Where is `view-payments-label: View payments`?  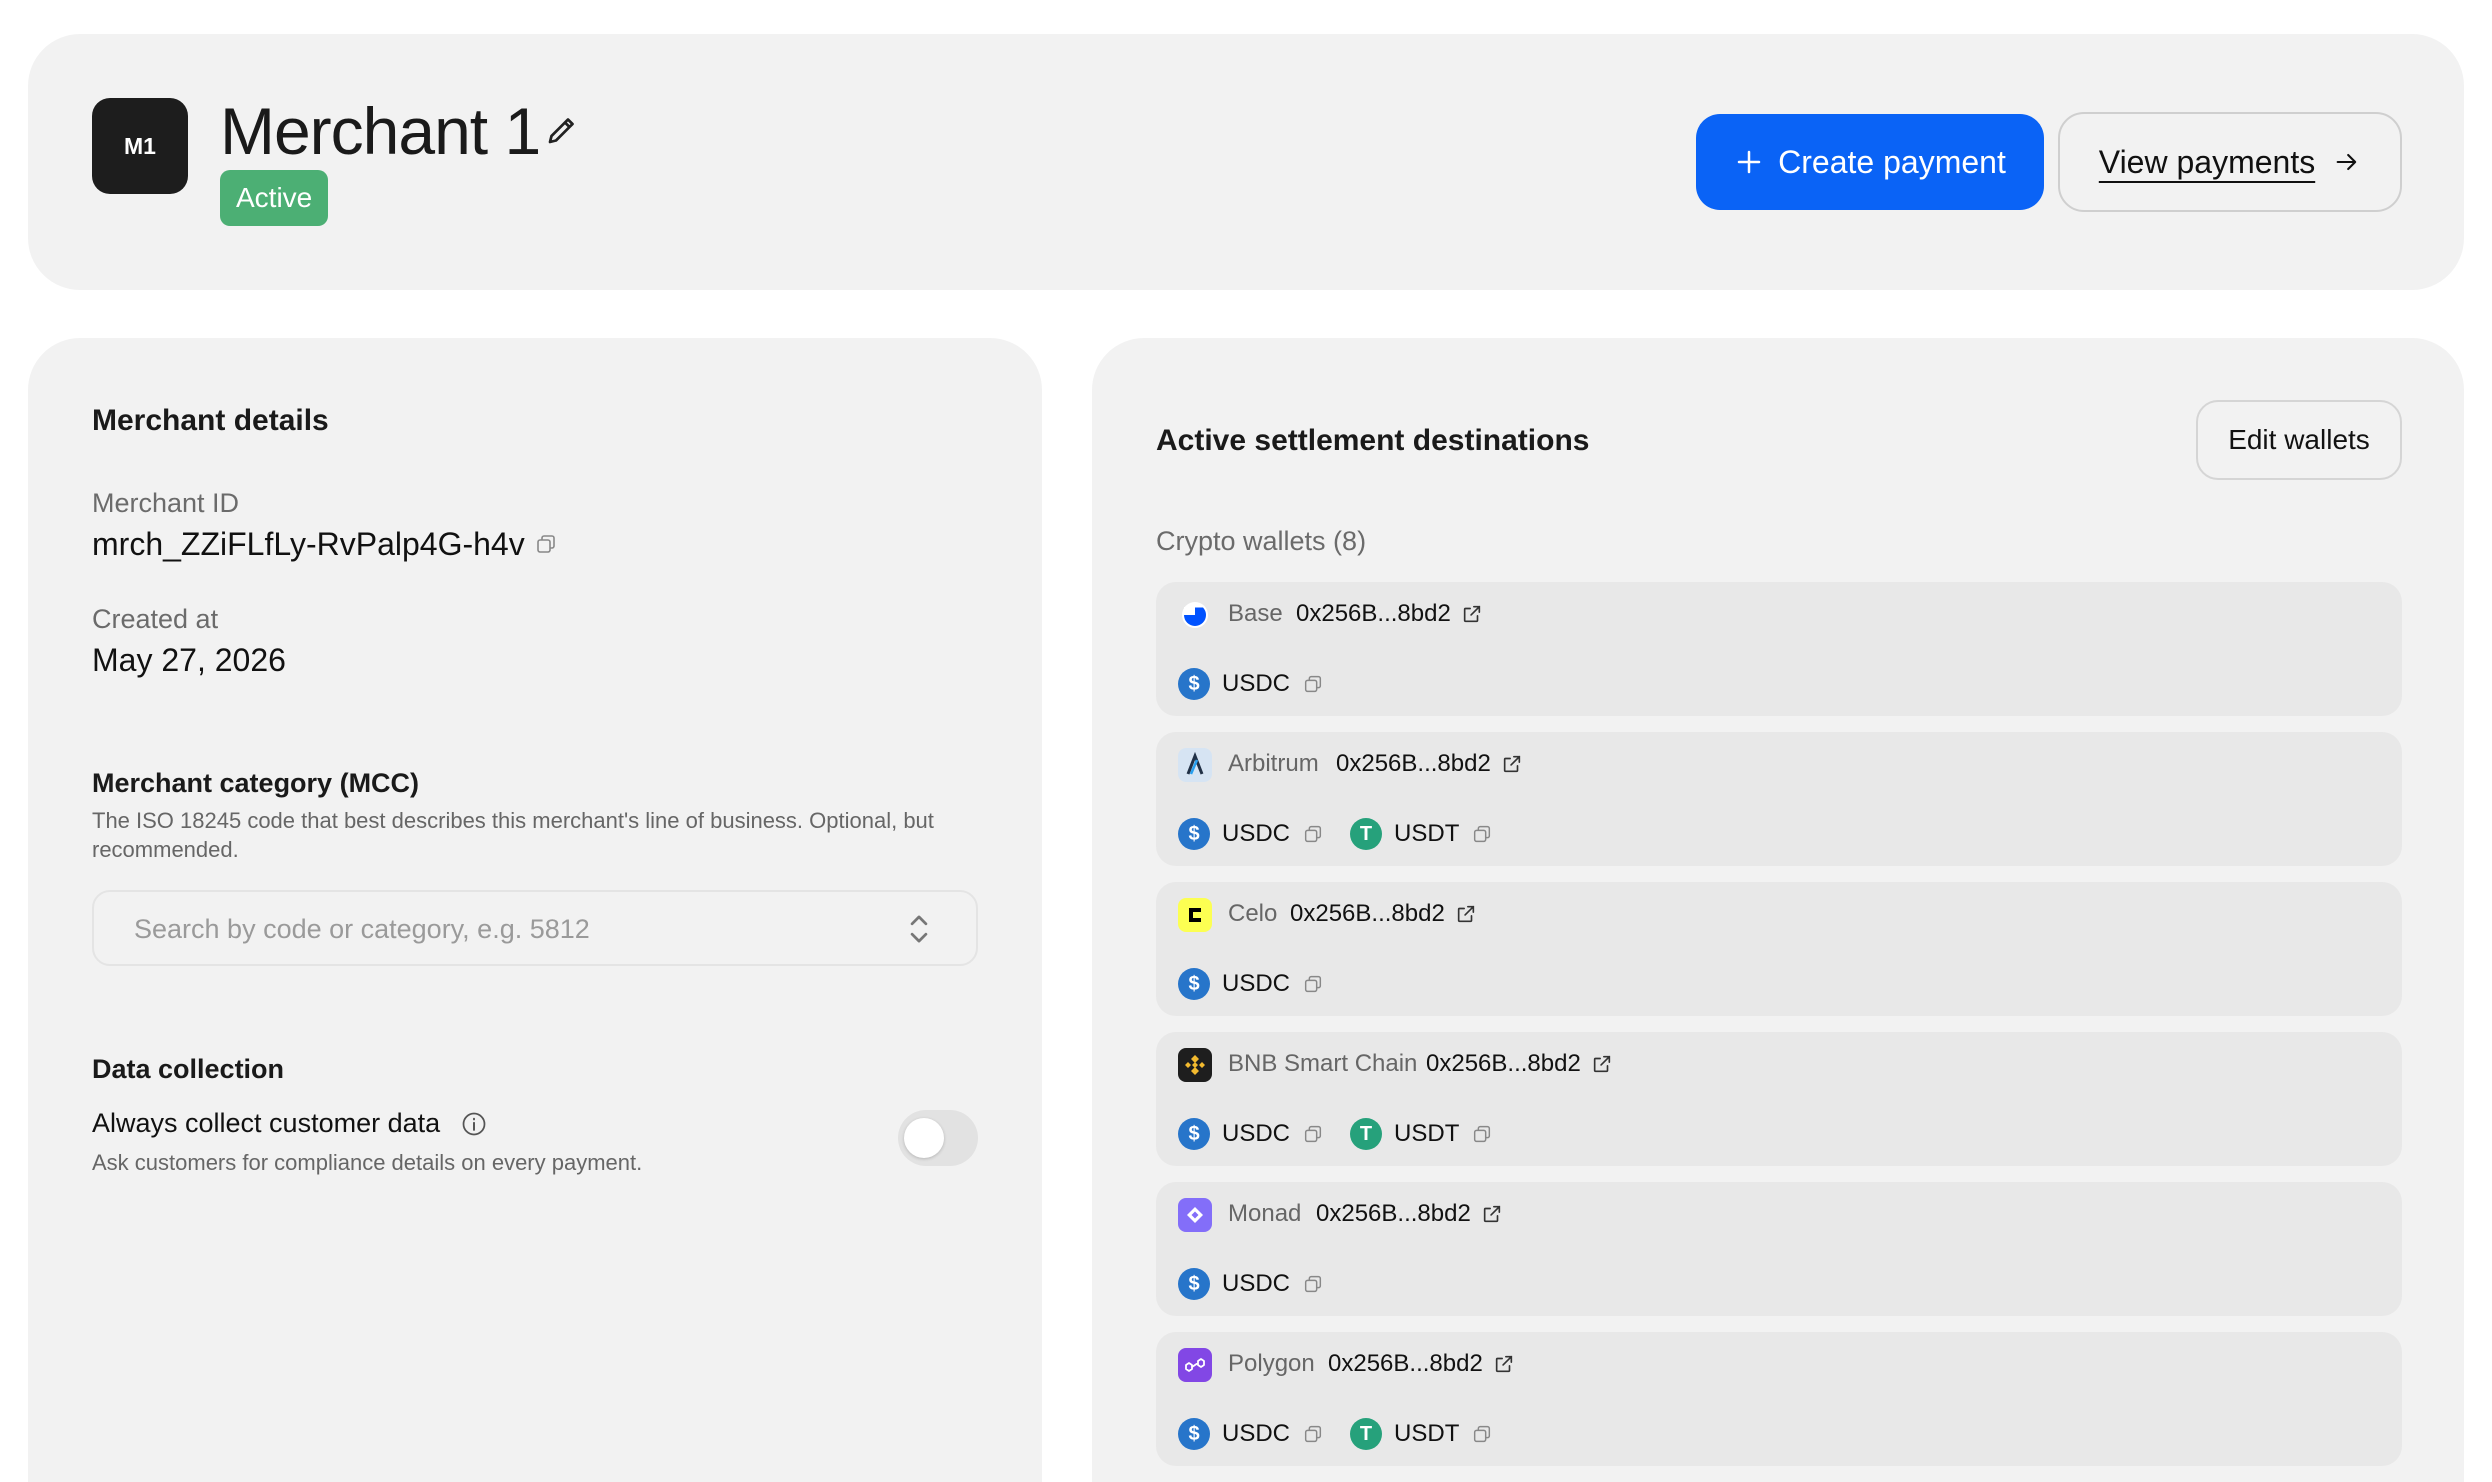
view-payments-label: View payments is located at coordinates (2207, 161).